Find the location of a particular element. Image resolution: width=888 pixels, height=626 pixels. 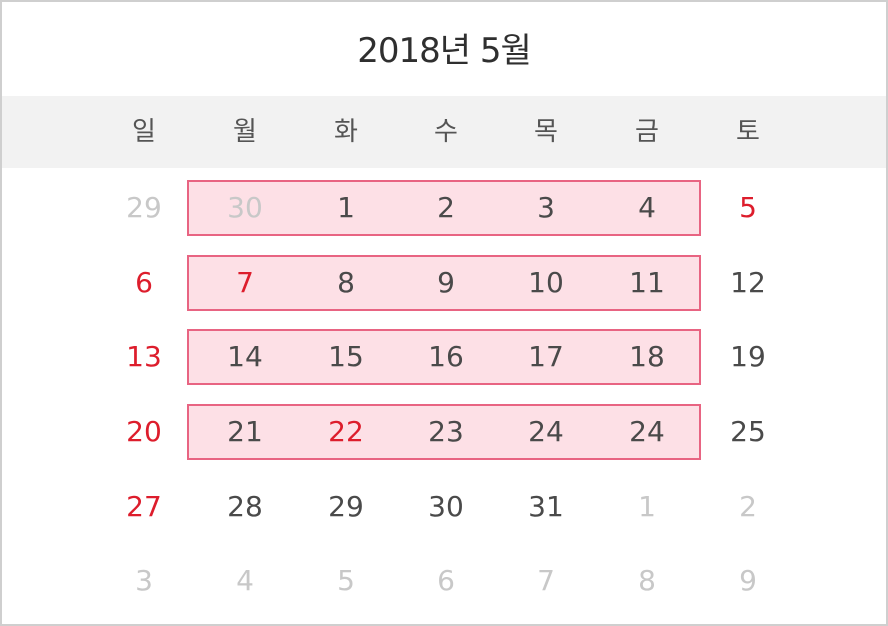

day-cell-wed: 2 is located at coordinates (446, 208).